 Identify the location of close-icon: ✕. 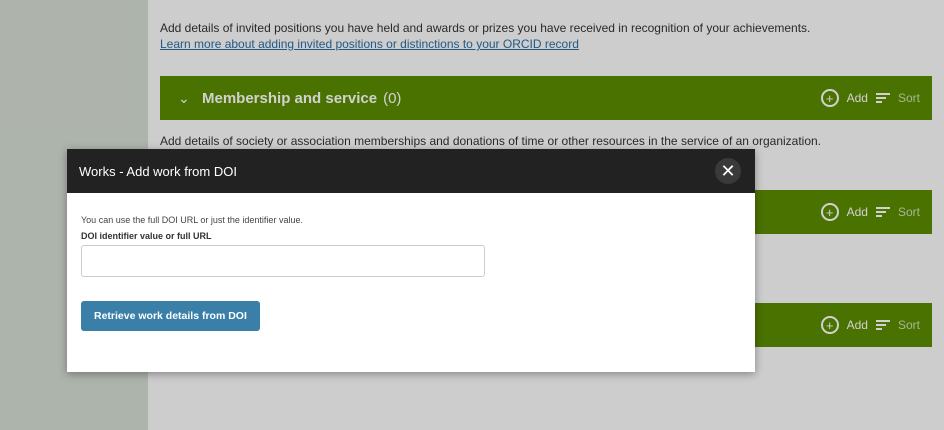
(728, 171).